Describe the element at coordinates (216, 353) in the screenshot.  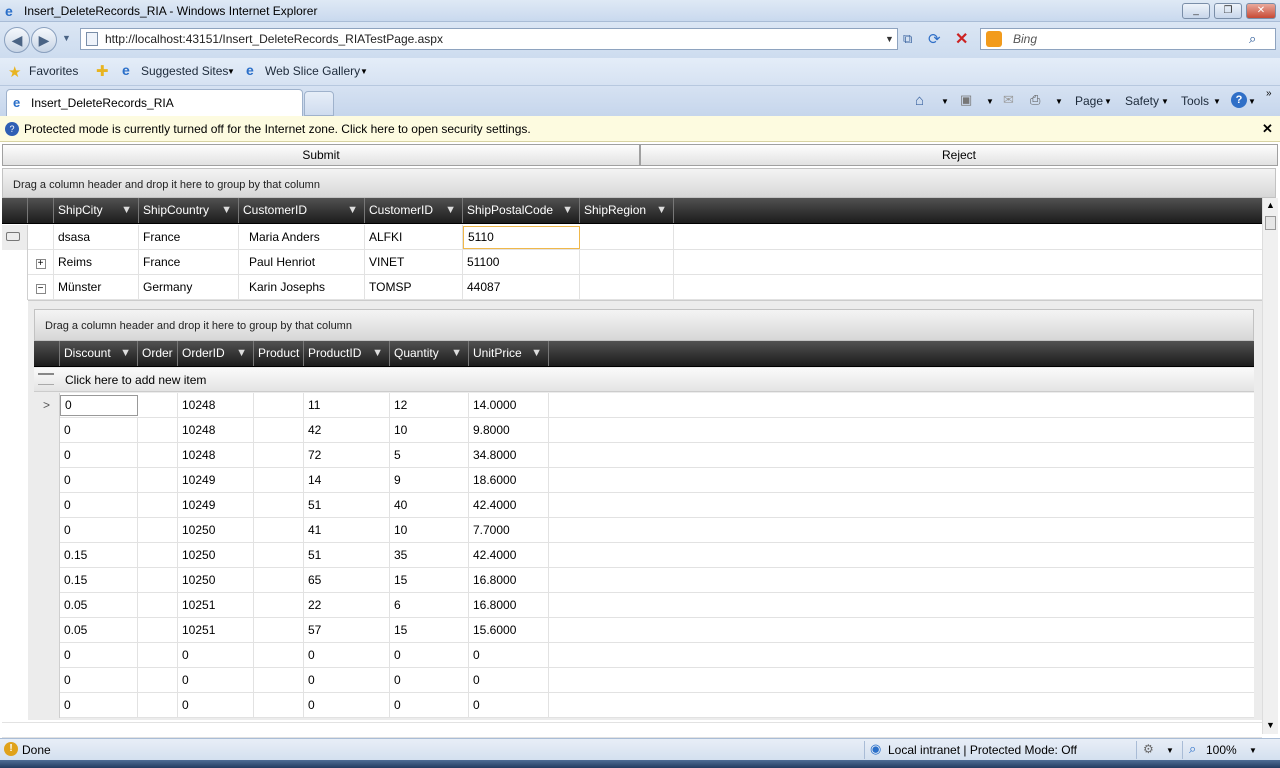
I see `column-header-orderid: OrderID ▼` at that location.